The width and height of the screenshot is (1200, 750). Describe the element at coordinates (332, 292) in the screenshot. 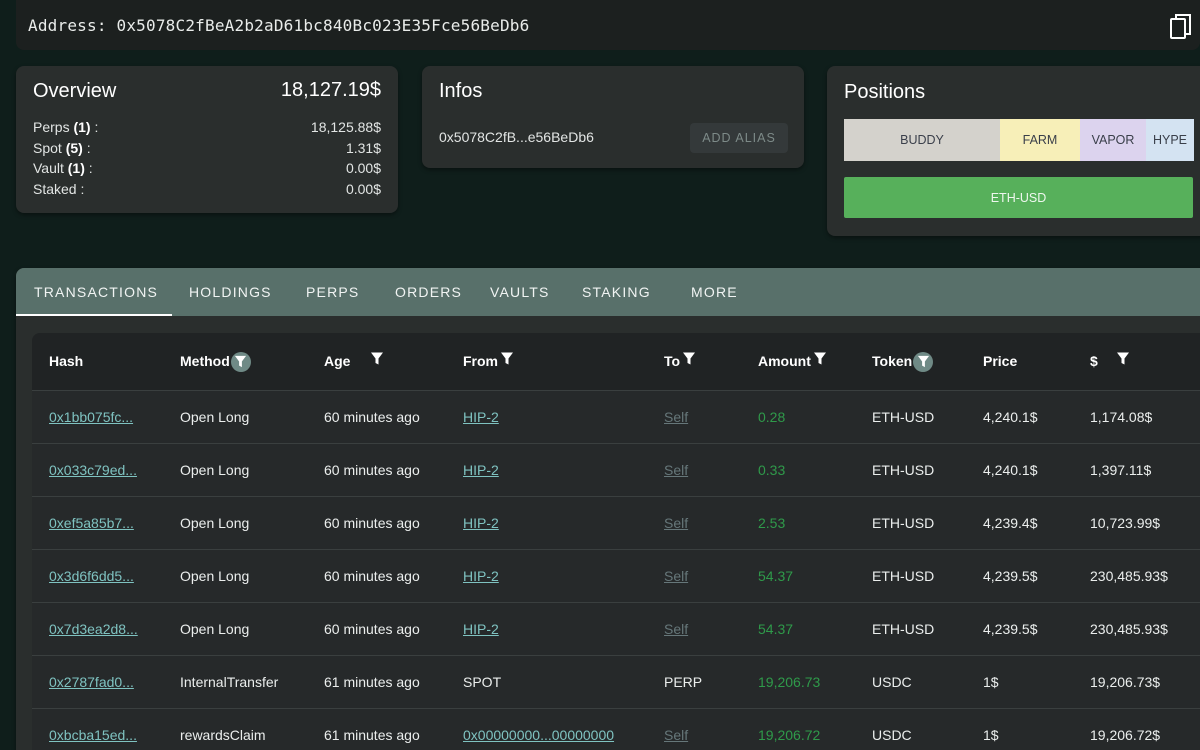

I see `tab-perps: PERPS` at that location.